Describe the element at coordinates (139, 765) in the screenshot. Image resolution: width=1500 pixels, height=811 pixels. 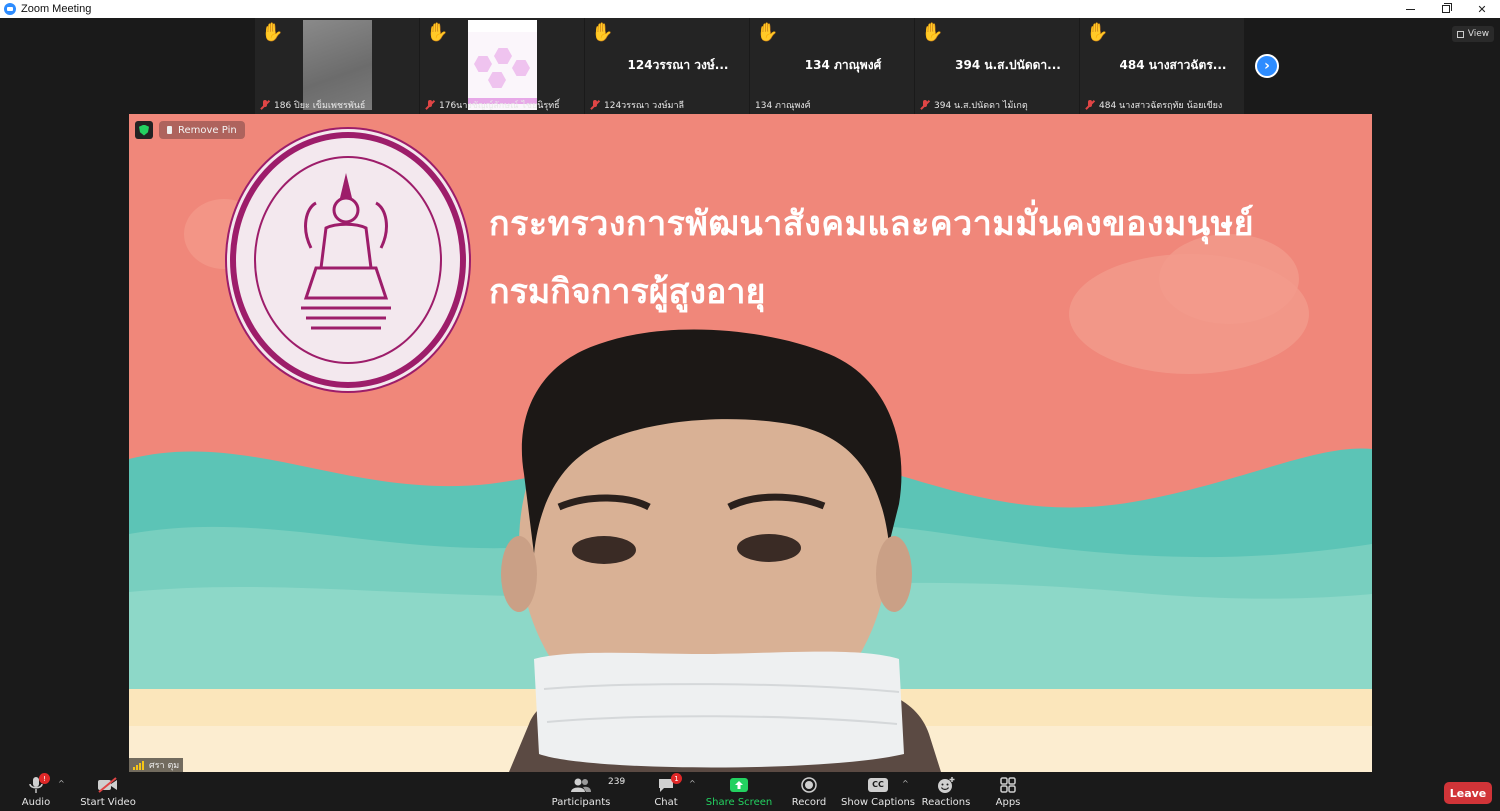
I see `signal-strength-icon` at that location.